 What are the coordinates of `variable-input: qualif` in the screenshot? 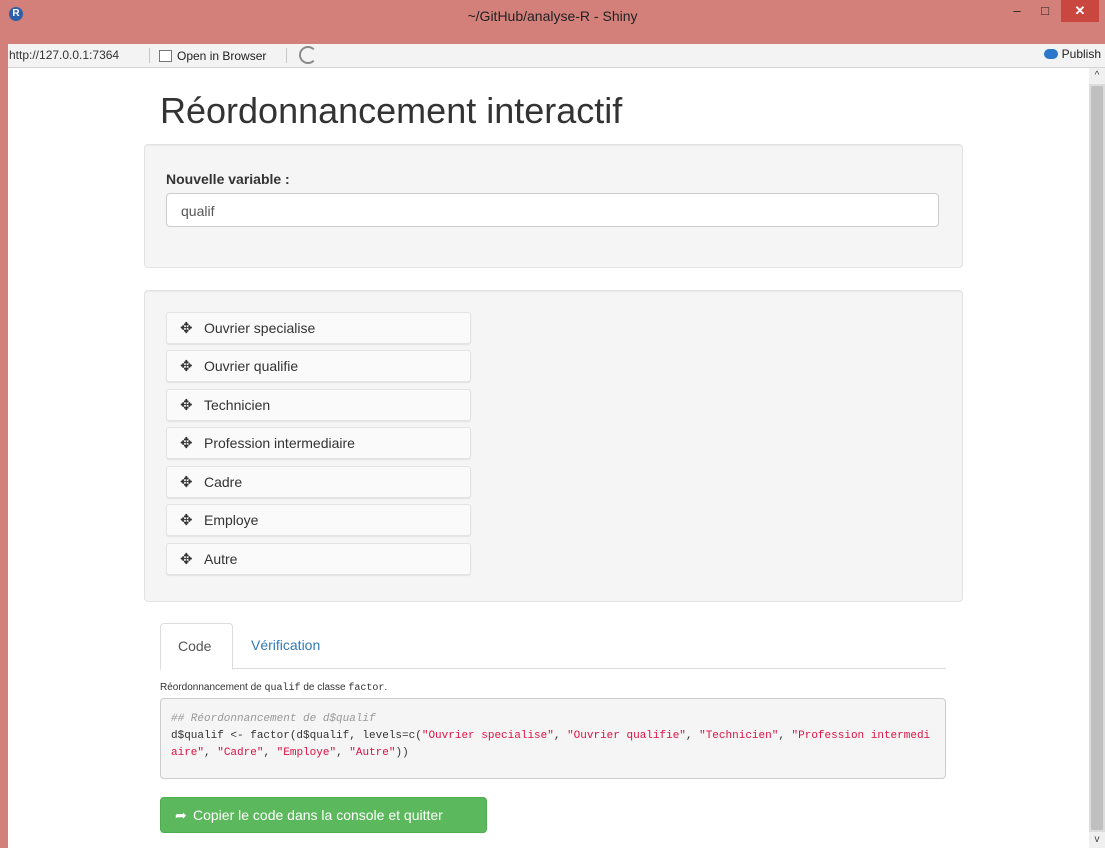 It's located at (552, 210).